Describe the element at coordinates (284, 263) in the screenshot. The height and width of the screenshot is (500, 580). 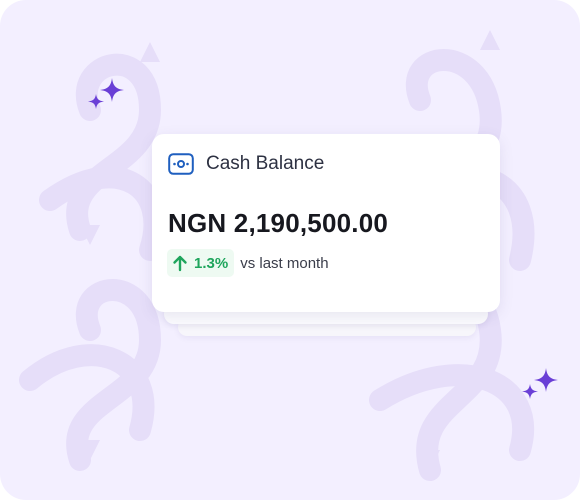
I see `change-suffix: vs last month` at that location.